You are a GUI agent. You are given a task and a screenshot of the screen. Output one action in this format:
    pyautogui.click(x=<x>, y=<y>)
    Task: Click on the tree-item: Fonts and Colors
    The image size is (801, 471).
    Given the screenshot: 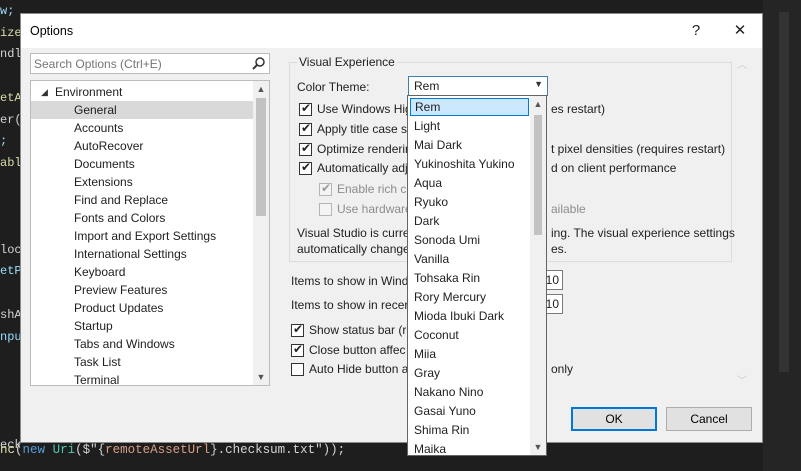 What is the action you would take?
    pyautogui.click(x=142, y=218)
    